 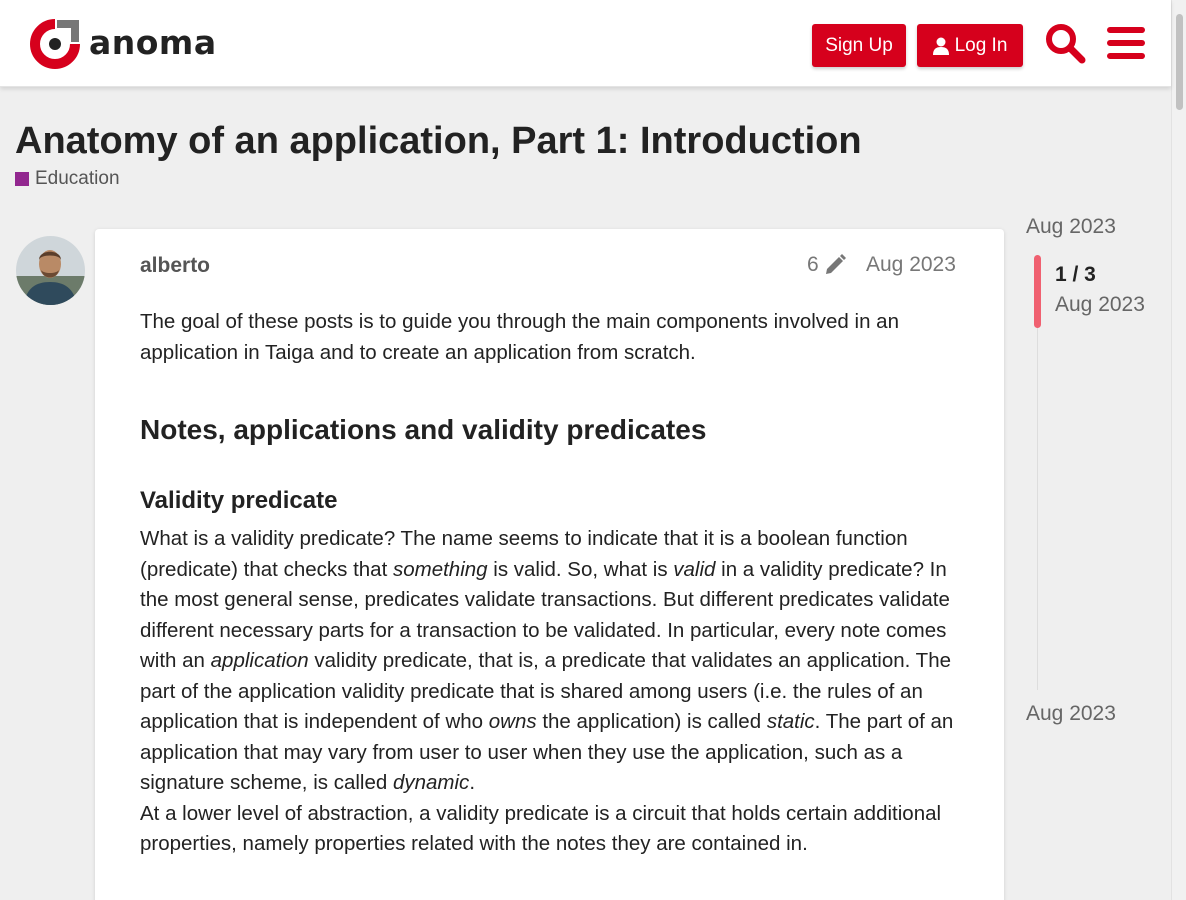 What do you see at coordinates (1071, 227) in the screenshot?
I see `timeline-start-date: Aug 2023` at bounding box center [1071, 227].